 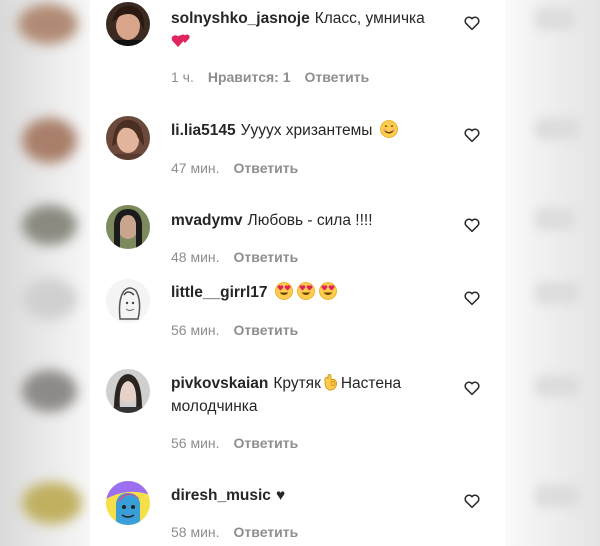 I want to click on smiling-face-emoji, so click(x=389, y=129).